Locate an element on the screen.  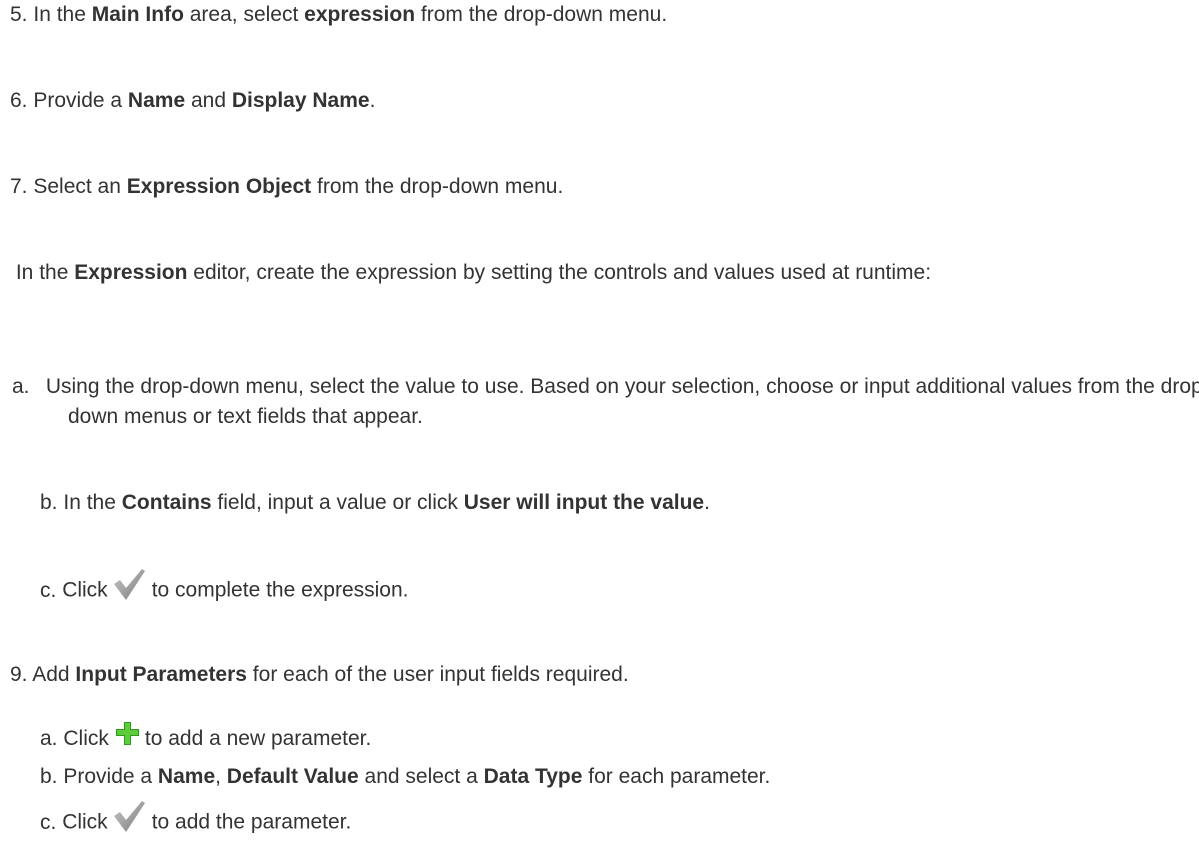
substep-text: . is located at coordinates (707, 502).